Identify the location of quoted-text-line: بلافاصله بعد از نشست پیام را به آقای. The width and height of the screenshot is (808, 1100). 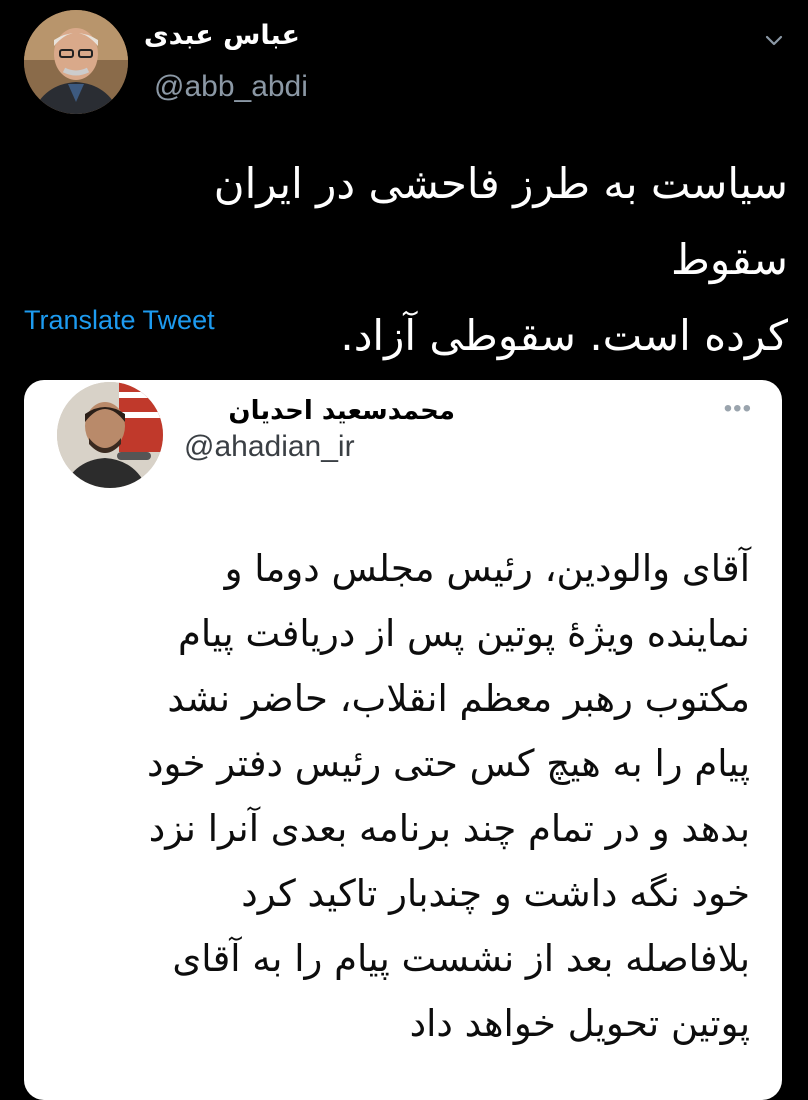
(461, 958).